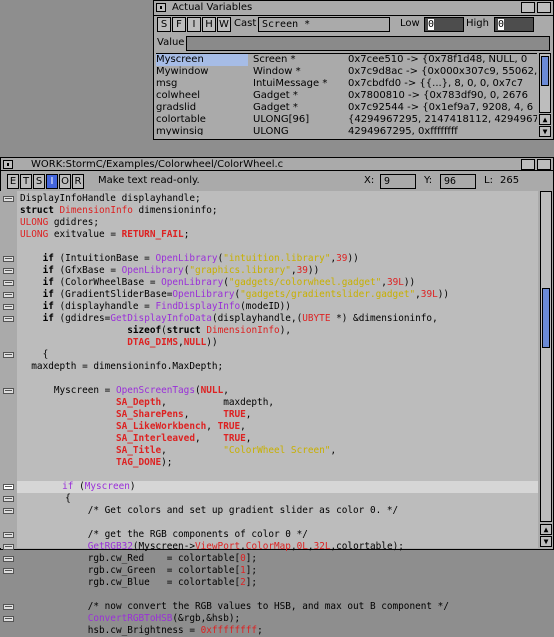  Describe the element at coordinates (546, 318) in the screenshot. I see `editor-scroll-thumb` at that location.